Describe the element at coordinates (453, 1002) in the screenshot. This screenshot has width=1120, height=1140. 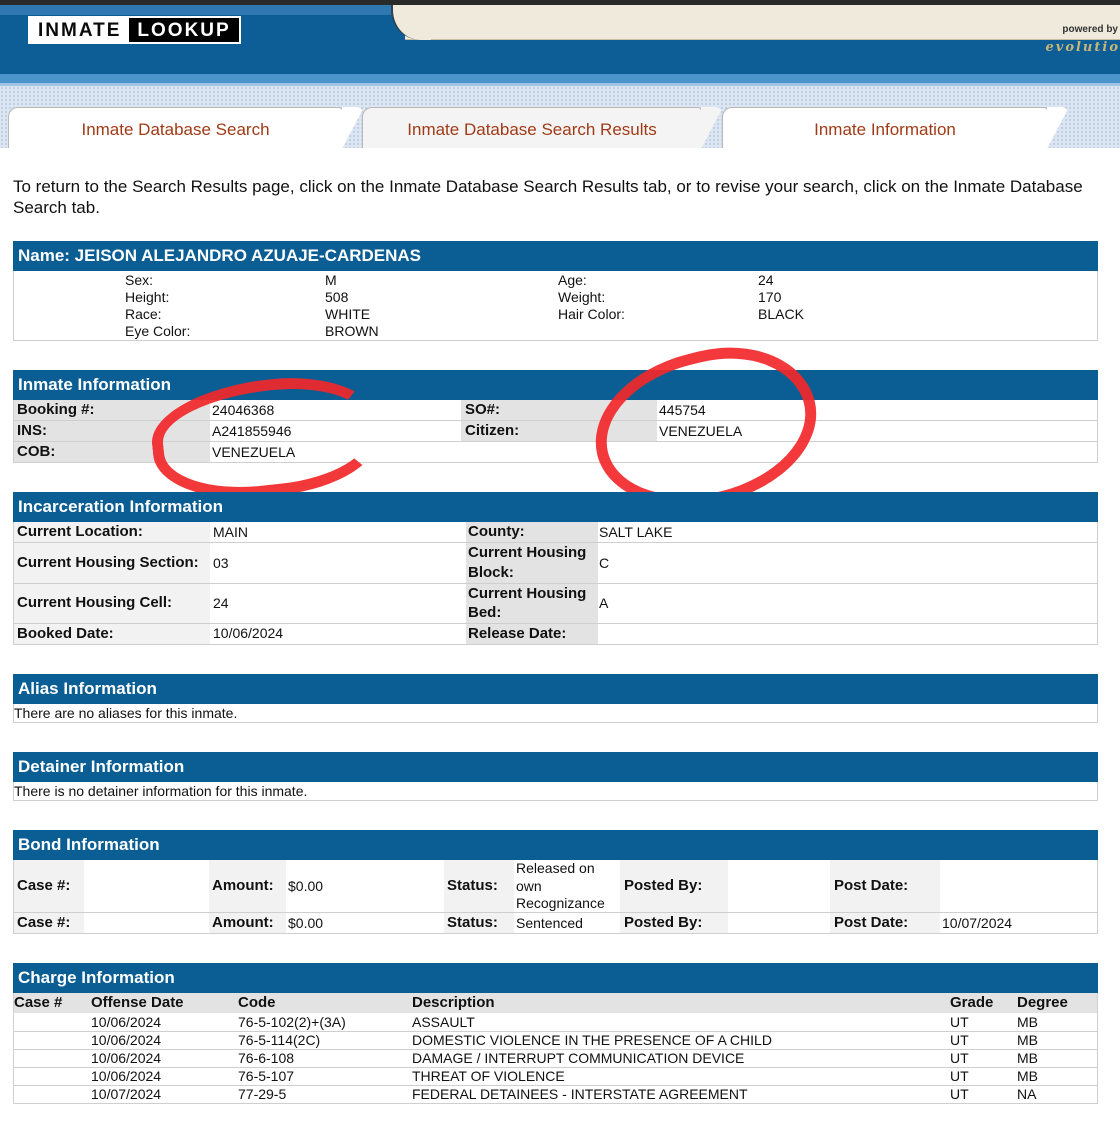
I see `col-description: Description` at that location.